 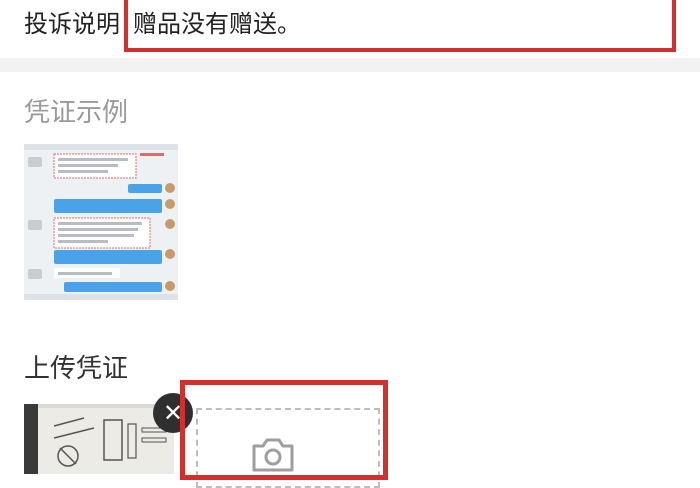 I want to click on uploaded-photo-thumbnail, so click(x=99, y=439).